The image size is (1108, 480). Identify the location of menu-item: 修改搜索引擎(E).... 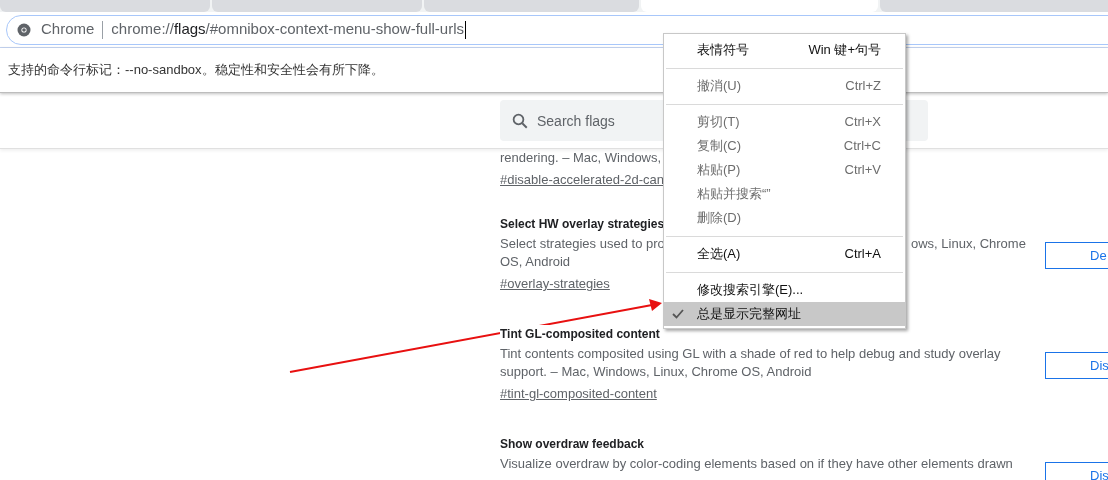
(784, 290).